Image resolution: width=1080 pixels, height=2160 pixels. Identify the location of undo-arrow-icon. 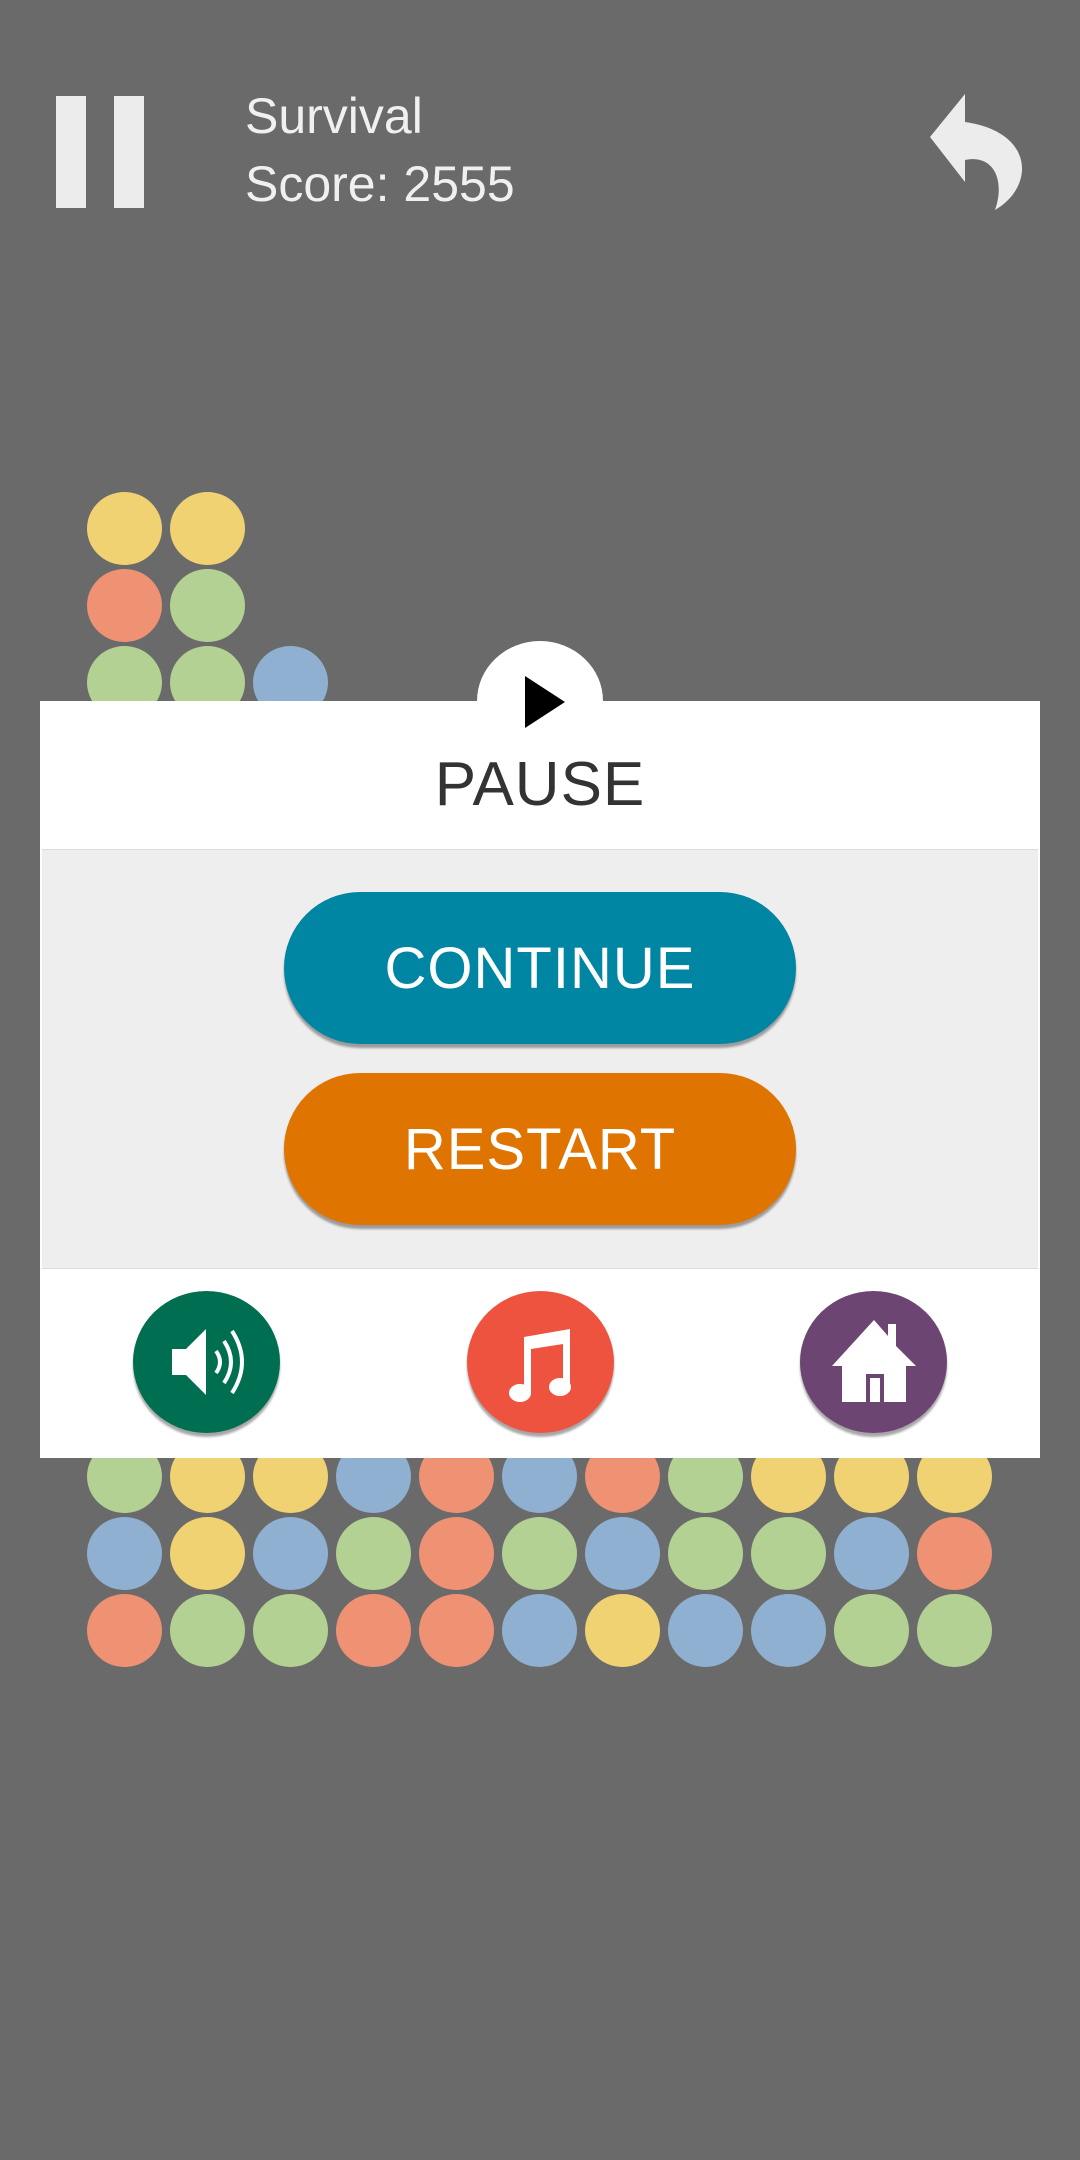
(976, 152).